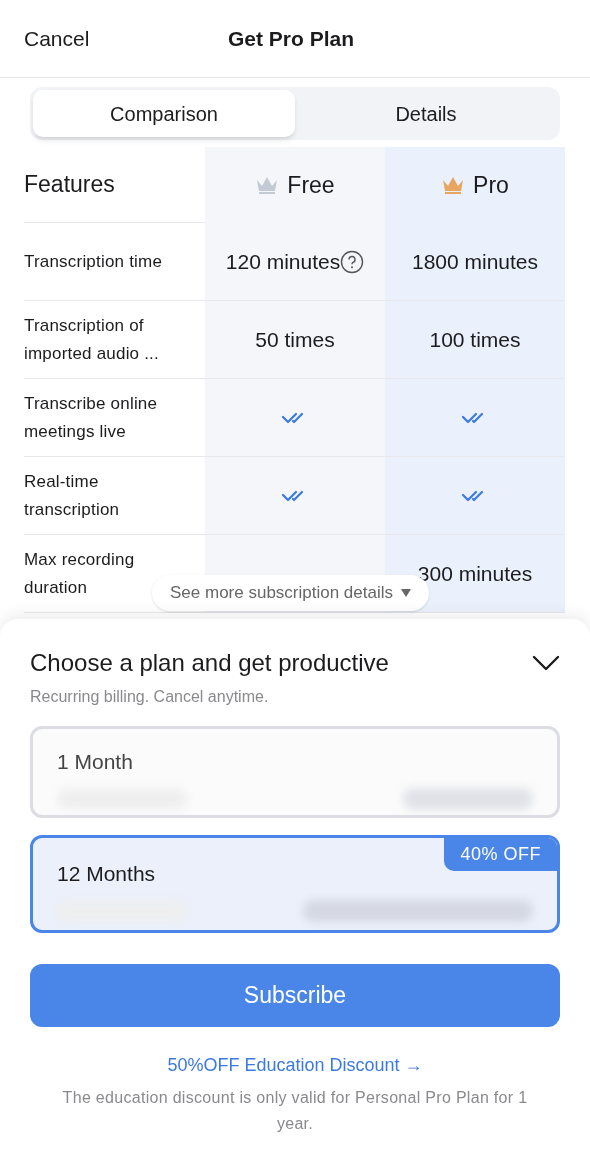  I want to click on value-text: 100 times, so click(475, 339).